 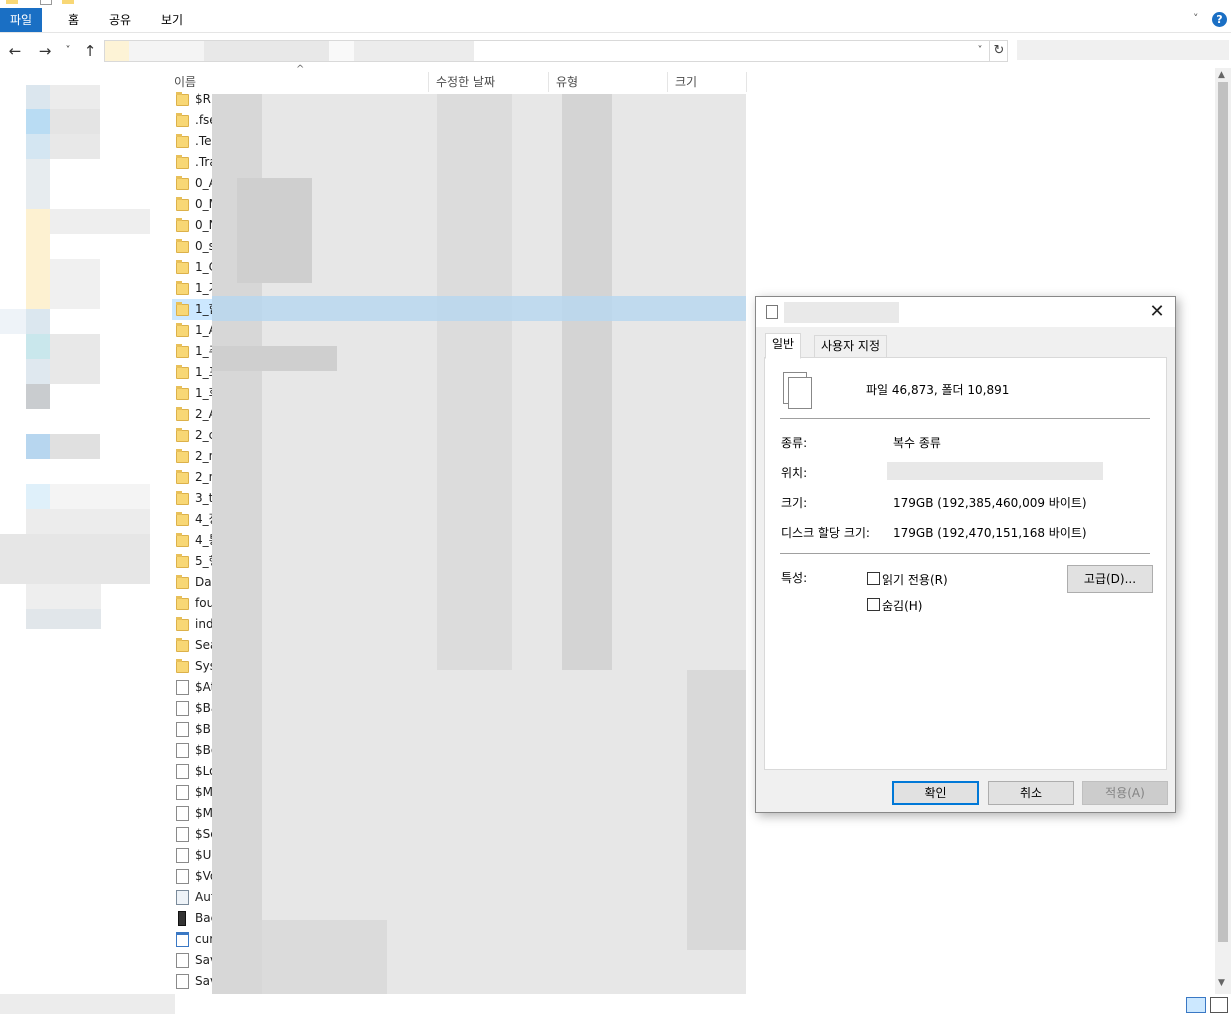 What do you see at coordinates (479, 308) in the screenshot?
I see `selected-row-highlight` at bounding box center [479, 308].